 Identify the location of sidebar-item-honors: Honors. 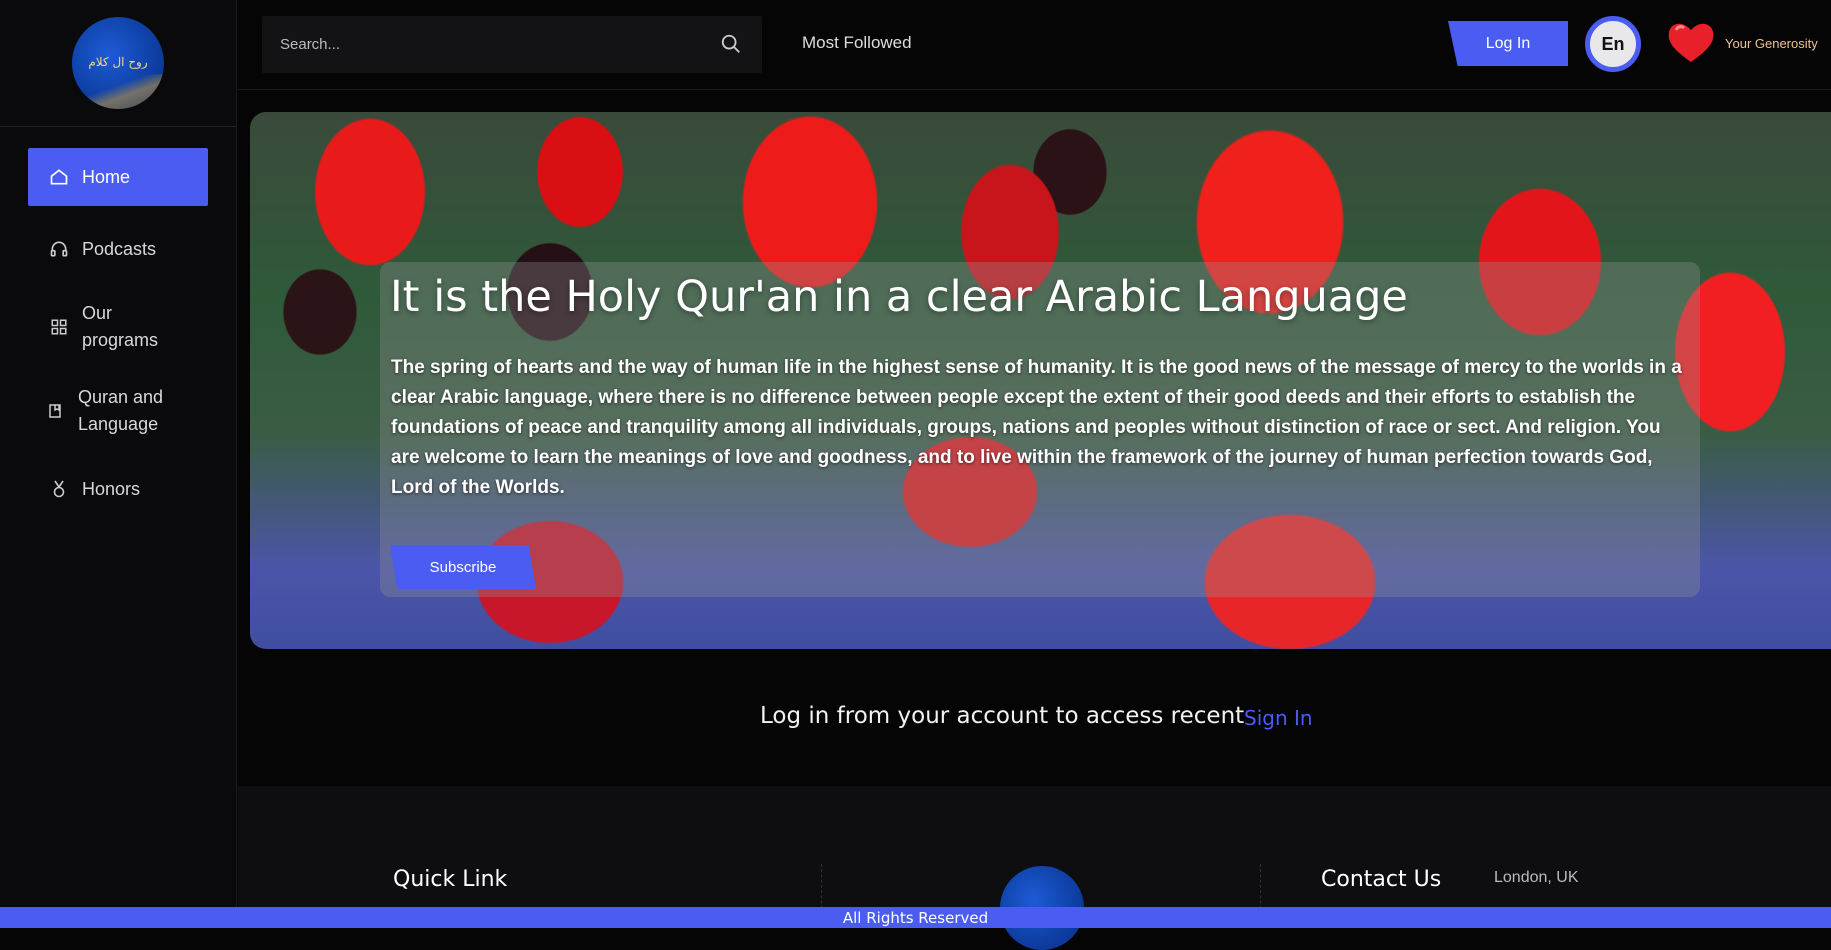
(118, 489).